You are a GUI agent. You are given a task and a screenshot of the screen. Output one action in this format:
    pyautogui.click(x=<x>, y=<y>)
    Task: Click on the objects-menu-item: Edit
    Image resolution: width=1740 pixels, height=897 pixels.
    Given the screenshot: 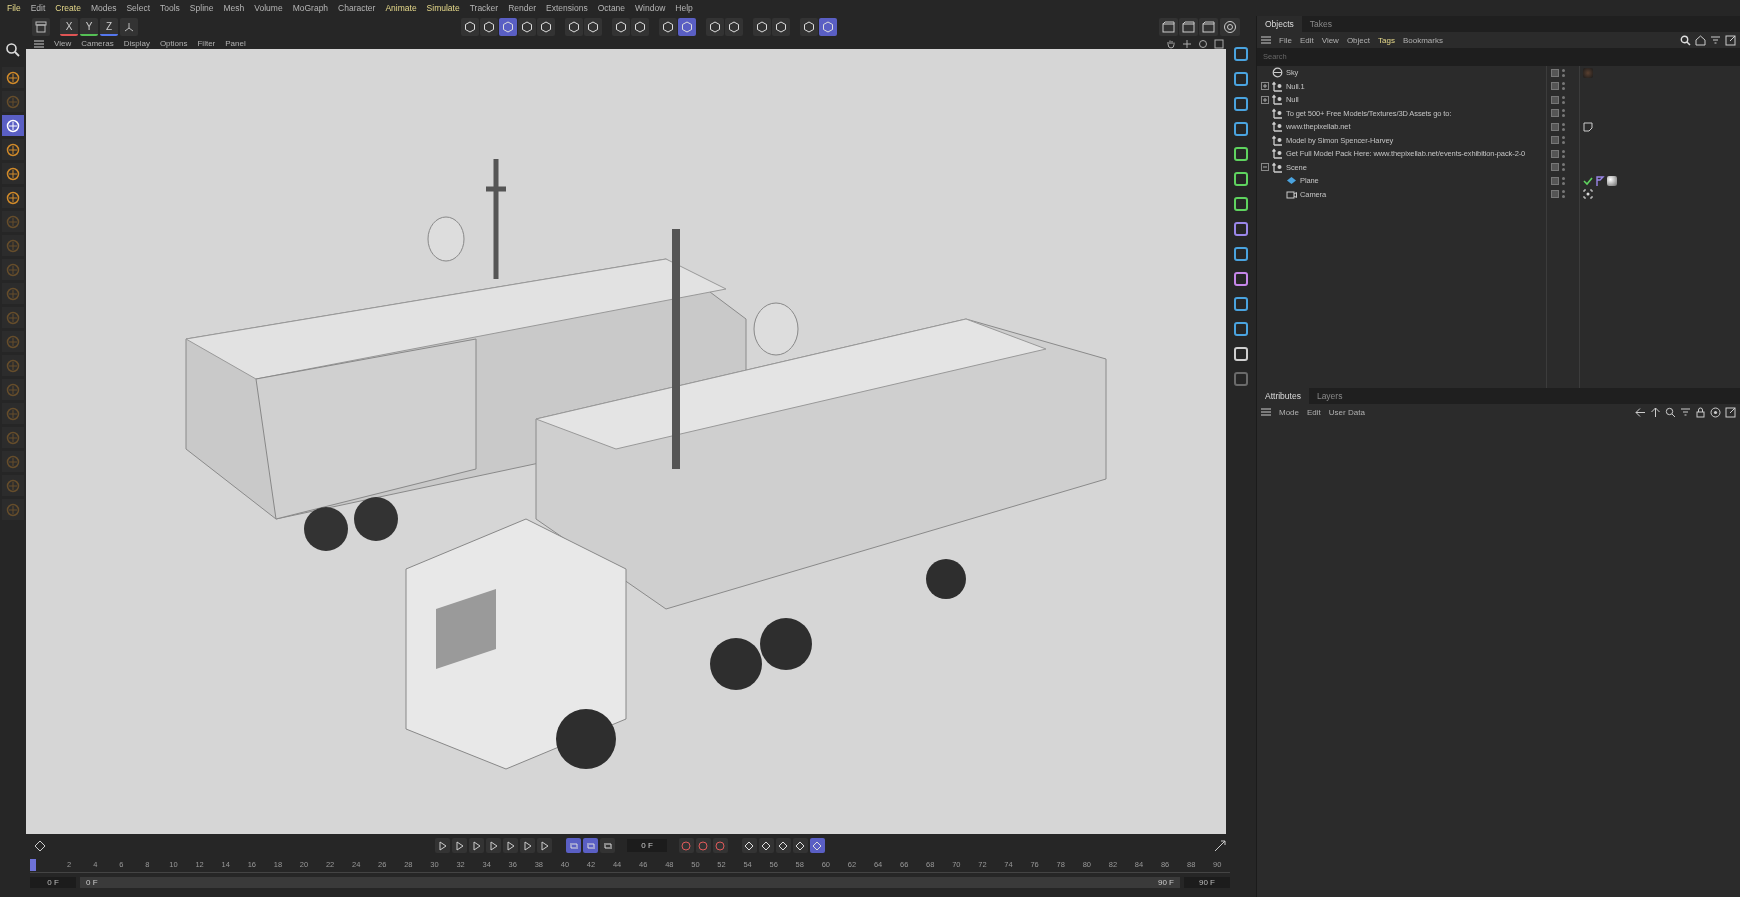 What is the action you would take?
    pyautogui.click(x=1306, y=40)
    